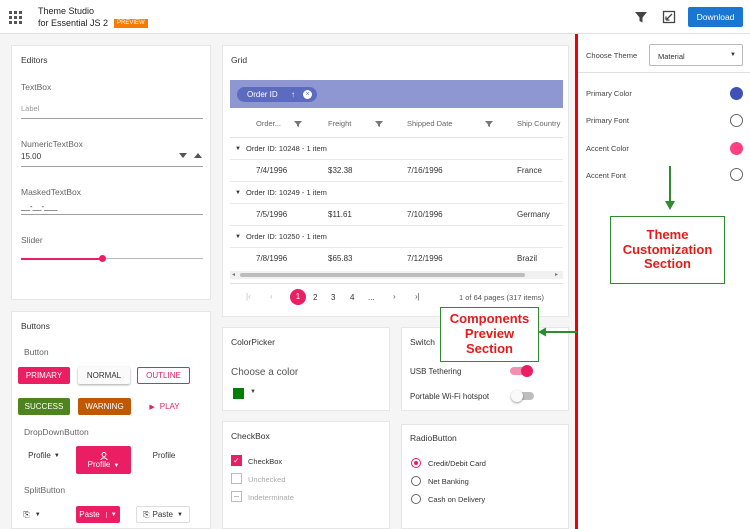  What do you see at coordinates (277, 94) in the screenshot?
I see `group-chip-order-id: Order ID ↑ ×` at bounding box center [277, 94].